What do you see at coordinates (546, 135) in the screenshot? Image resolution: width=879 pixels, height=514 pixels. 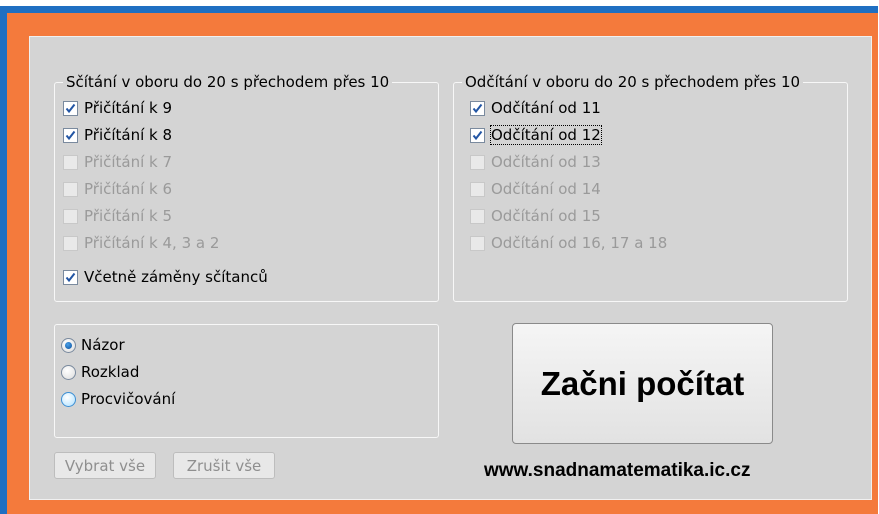 I see `checkbox-label: Odčítání od 12` at bounding box center [546, 135].